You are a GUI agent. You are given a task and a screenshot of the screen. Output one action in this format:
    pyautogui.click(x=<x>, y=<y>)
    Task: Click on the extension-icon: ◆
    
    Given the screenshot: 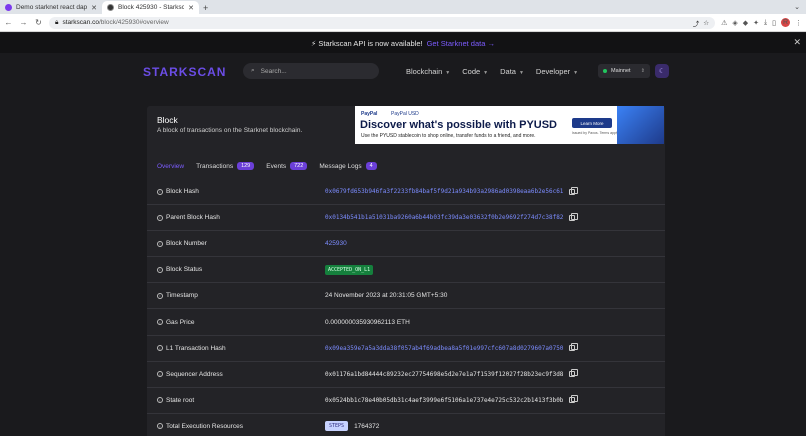 What is the action you would take?
    pyautogui.click(x=745, y=23)
    